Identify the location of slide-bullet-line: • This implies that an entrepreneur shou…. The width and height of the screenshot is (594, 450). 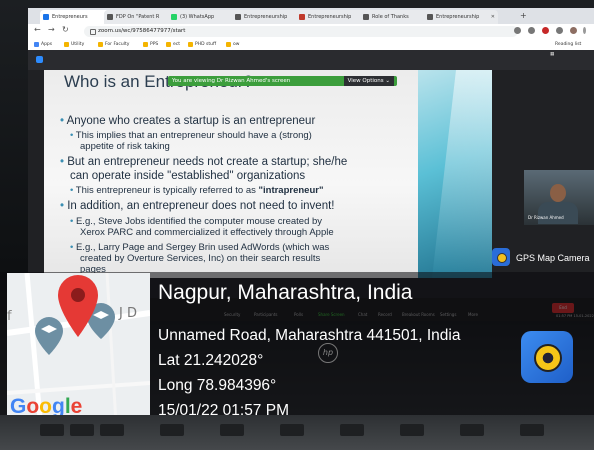
(191, 135).